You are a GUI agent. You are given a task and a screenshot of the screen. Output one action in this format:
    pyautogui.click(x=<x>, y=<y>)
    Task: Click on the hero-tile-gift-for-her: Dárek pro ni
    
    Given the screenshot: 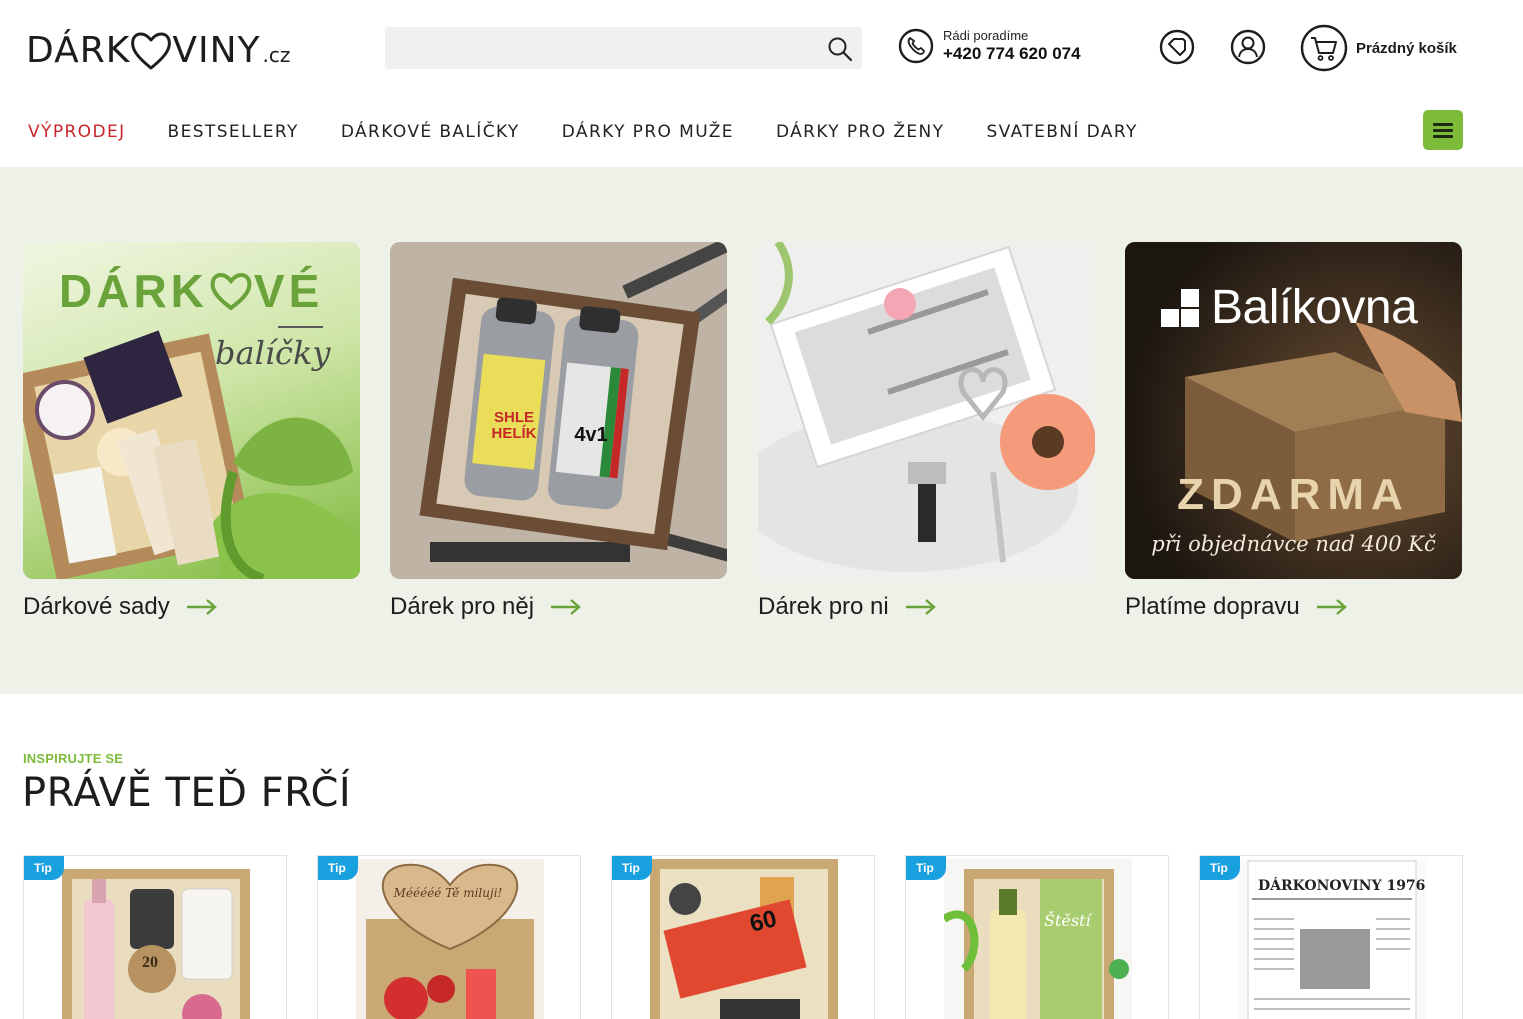 What is the action you would take?
    pyautogui.click(x=926, y=431)
    